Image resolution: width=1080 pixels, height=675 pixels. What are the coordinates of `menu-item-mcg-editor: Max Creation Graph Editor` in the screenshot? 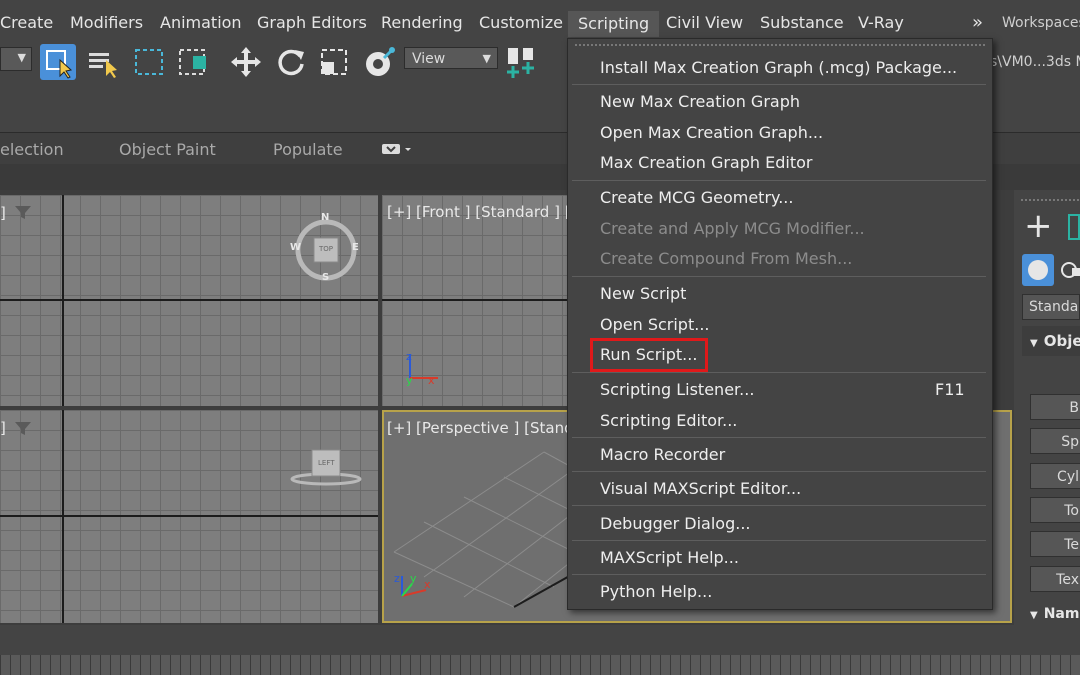 It's located at (706, 163).